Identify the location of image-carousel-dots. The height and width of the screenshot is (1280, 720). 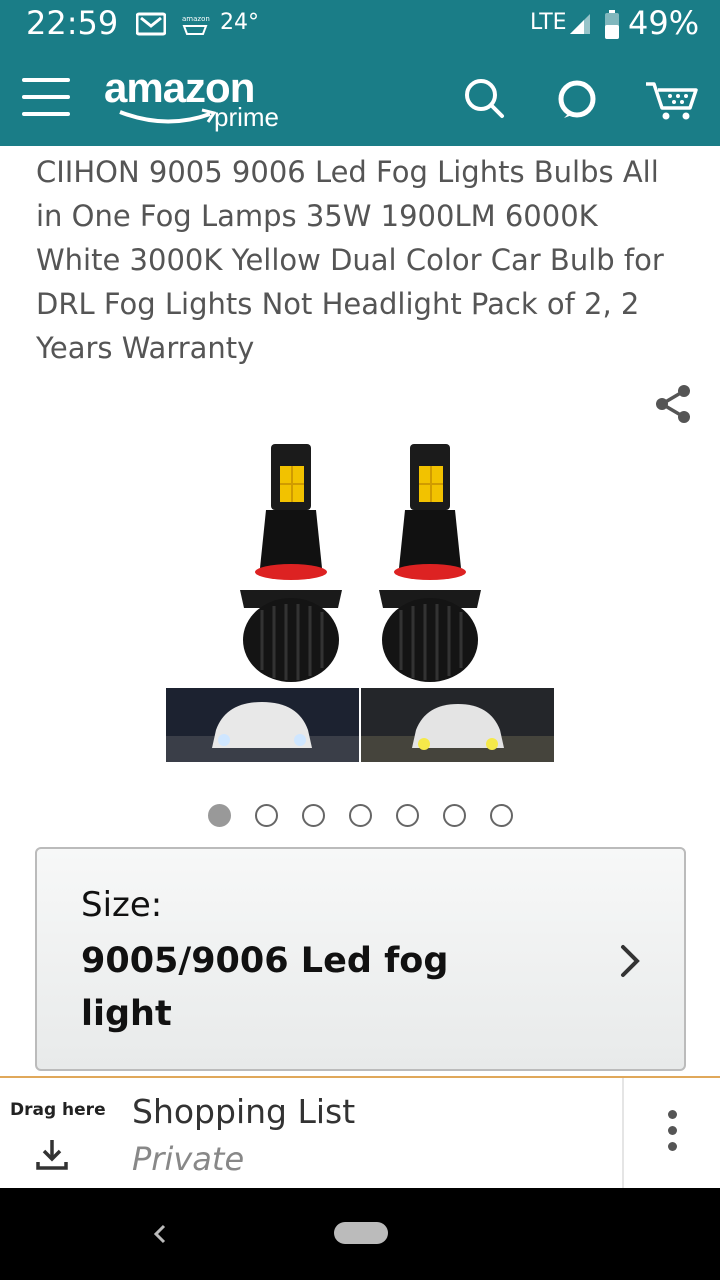
(360, 816).